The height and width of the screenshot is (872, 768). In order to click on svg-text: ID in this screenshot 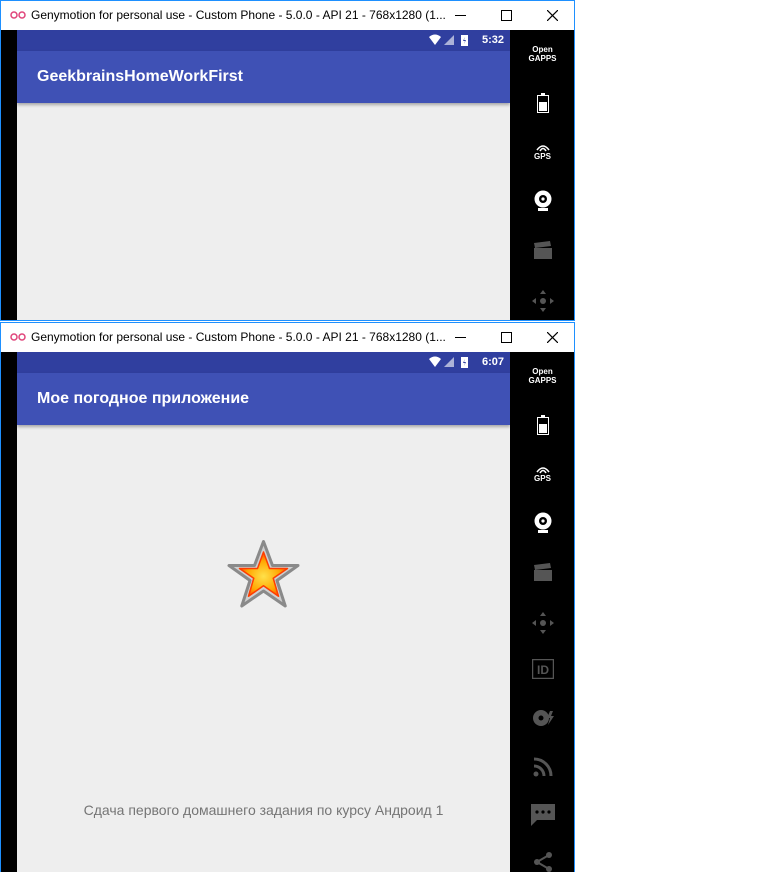, I will do `click(543, 670)`.